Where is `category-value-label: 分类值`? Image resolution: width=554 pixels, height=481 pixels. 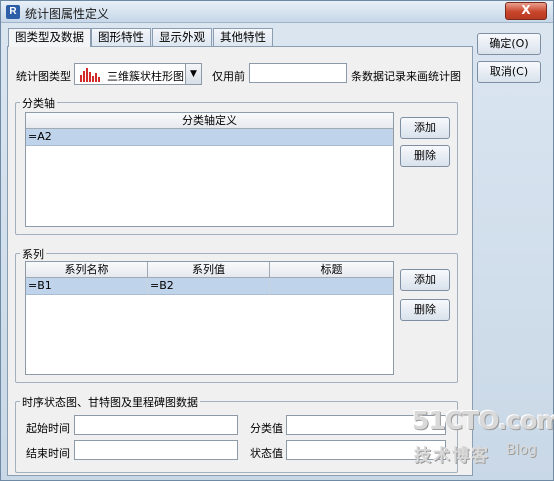 category-value-label: 分类值 is located at coordinates (266, 428).